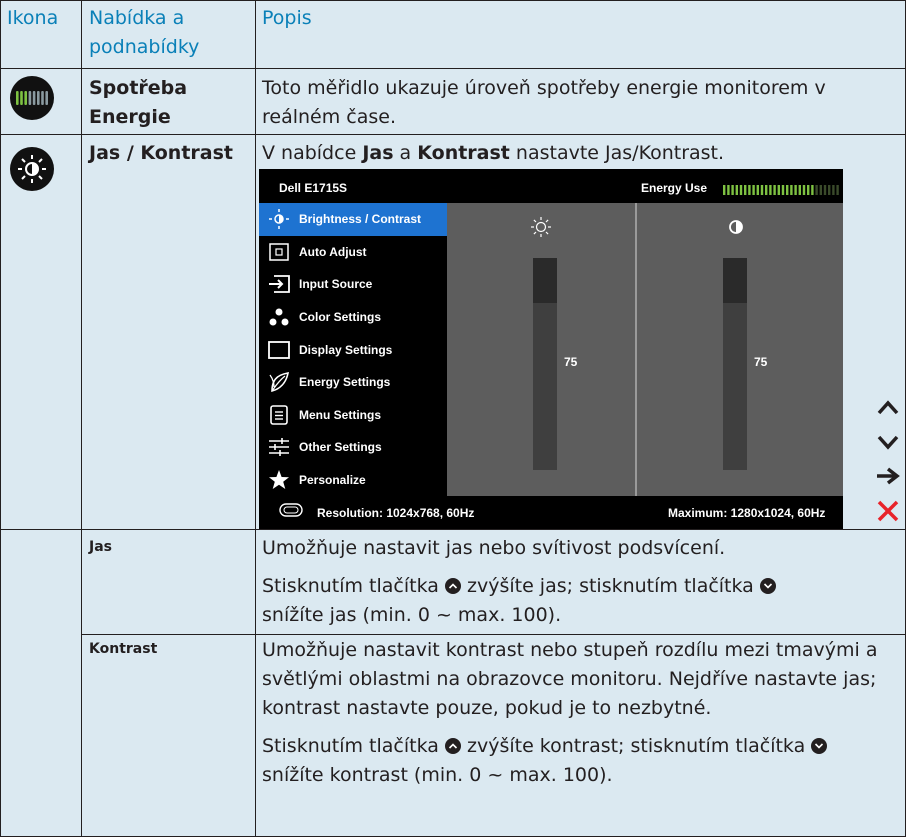 The width and height of the screenshot is (906, 837). What do you see at coordinates (41, 332) in the screenshot?
I see `brightness-icon-cell` at bounding box center [41, 332].